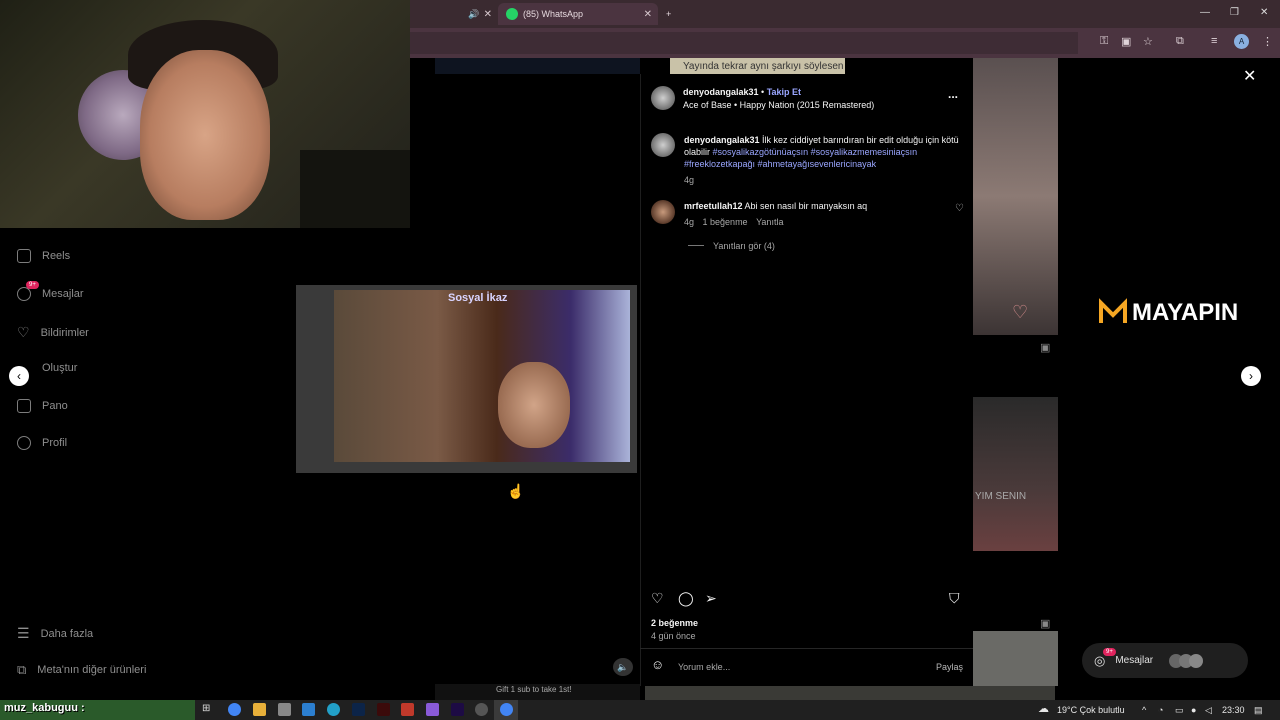 The width and height of the screenshot is (1280, 720). I want to click on share-icon: ➢, so click(711, 598).